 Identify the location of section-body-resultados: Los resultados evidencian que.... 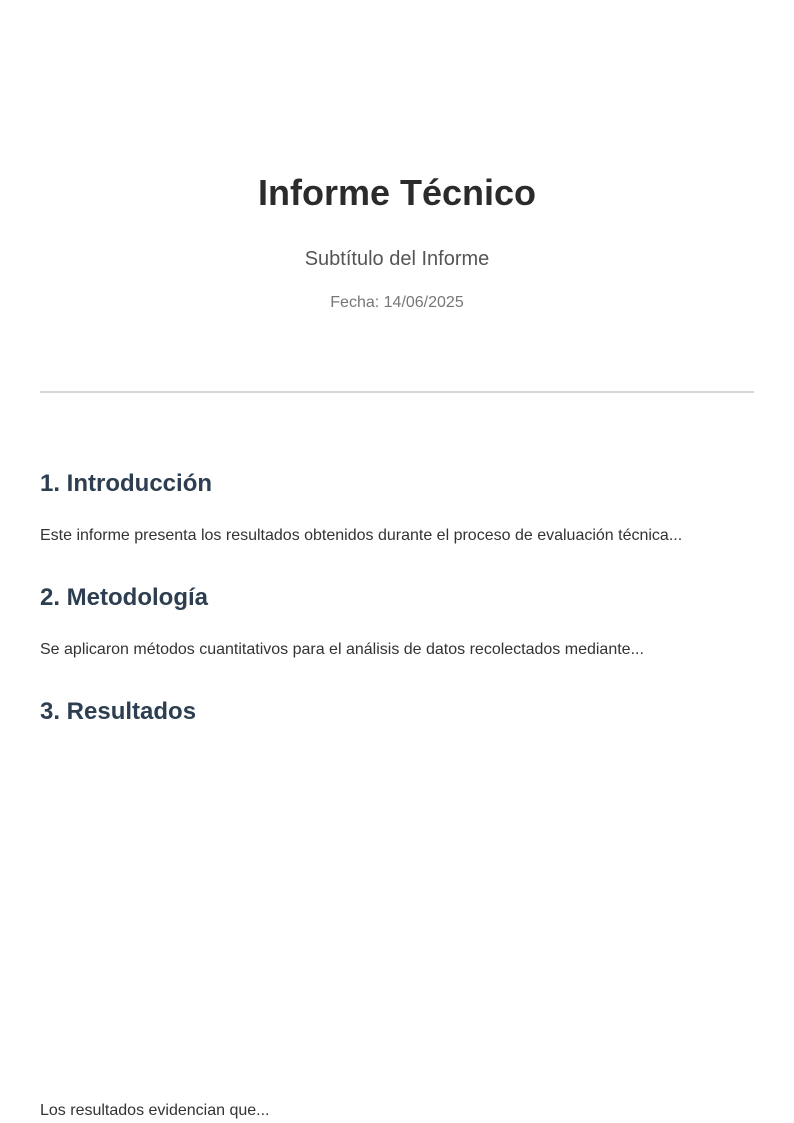
(155, 1110).